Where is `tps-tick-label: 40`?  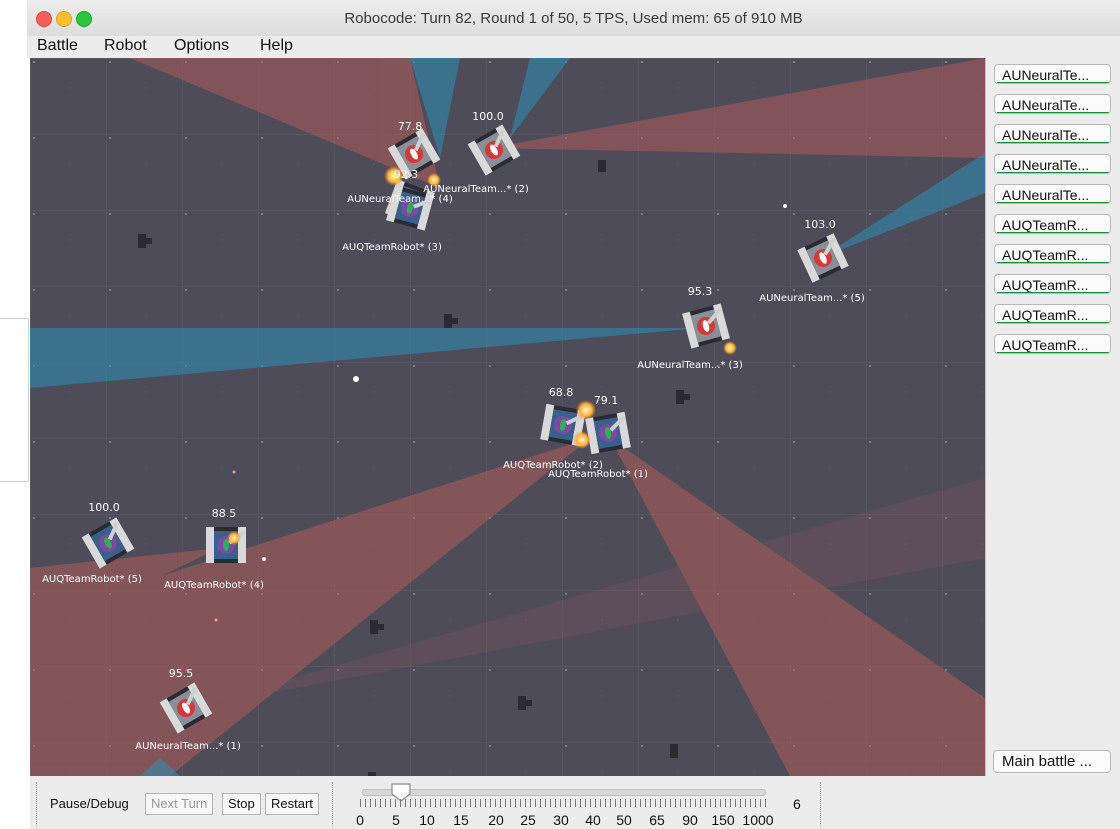
tps-tick-label: 40 is located at coordinates (593, 820).